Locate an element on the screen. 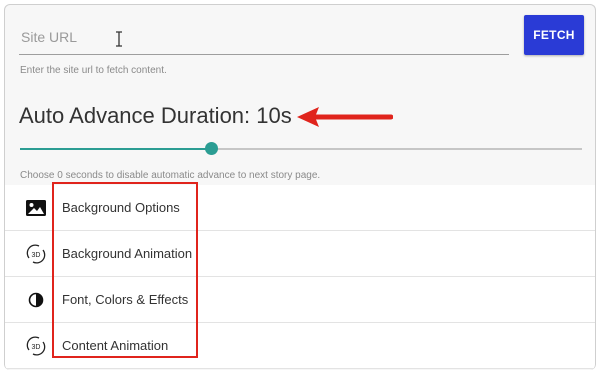 The height and width of the screenshot is (370, 600). background-options-label: Background Options is located at coordinates (121, 207).